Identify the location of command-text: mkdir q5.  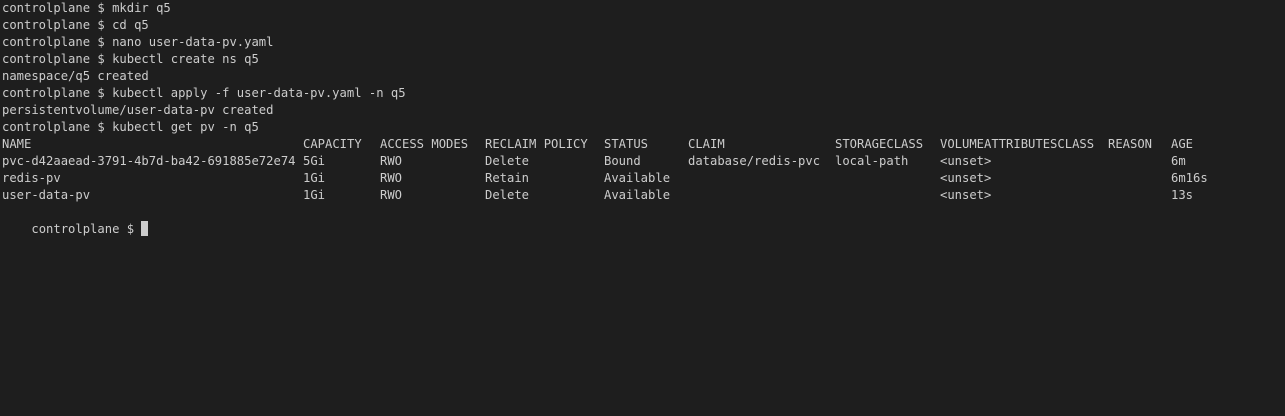
(141, 8).